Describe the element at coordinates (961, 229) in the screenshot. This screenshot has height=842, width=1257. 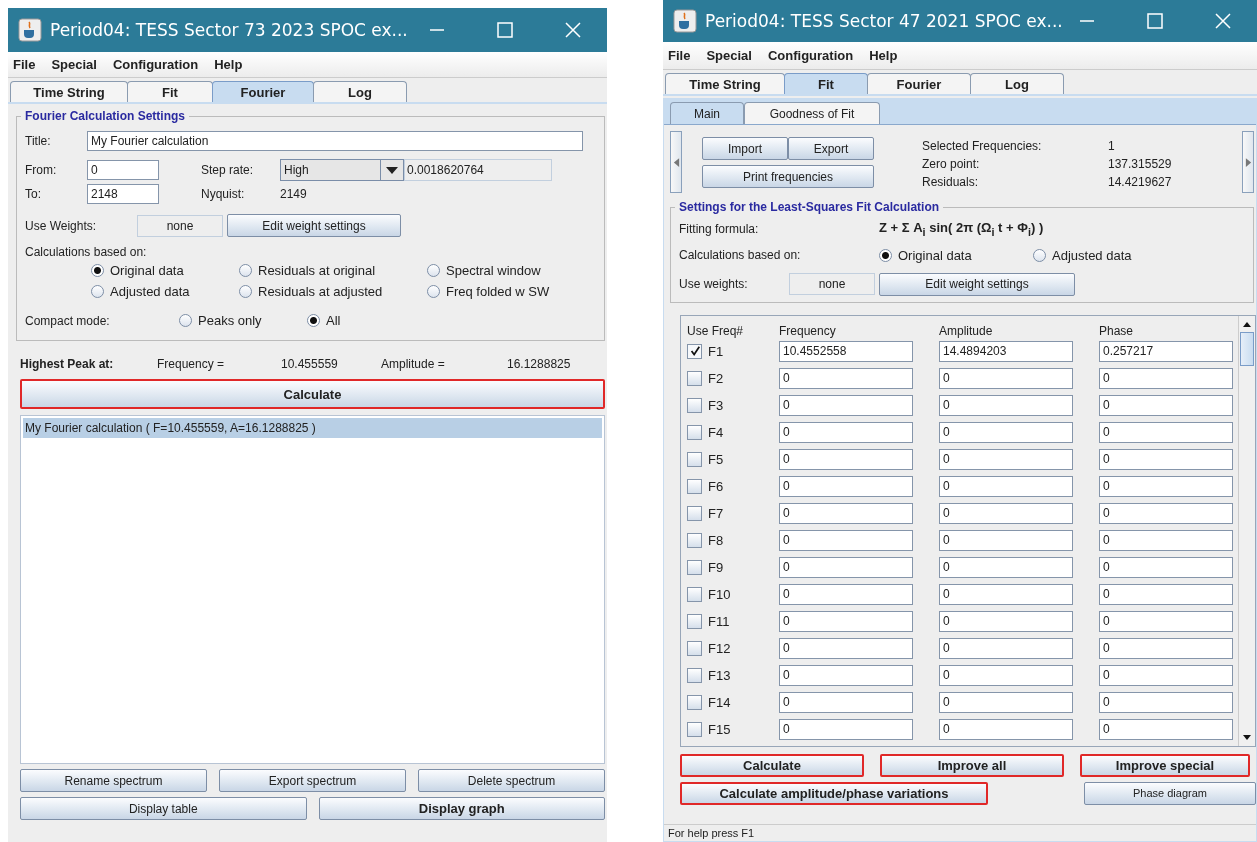
I see `fitting-formula: Z + Σ A$_{i}$ sin( 2π (Ω$_{i}$ t + Φ$_{i}$) )` at that location.